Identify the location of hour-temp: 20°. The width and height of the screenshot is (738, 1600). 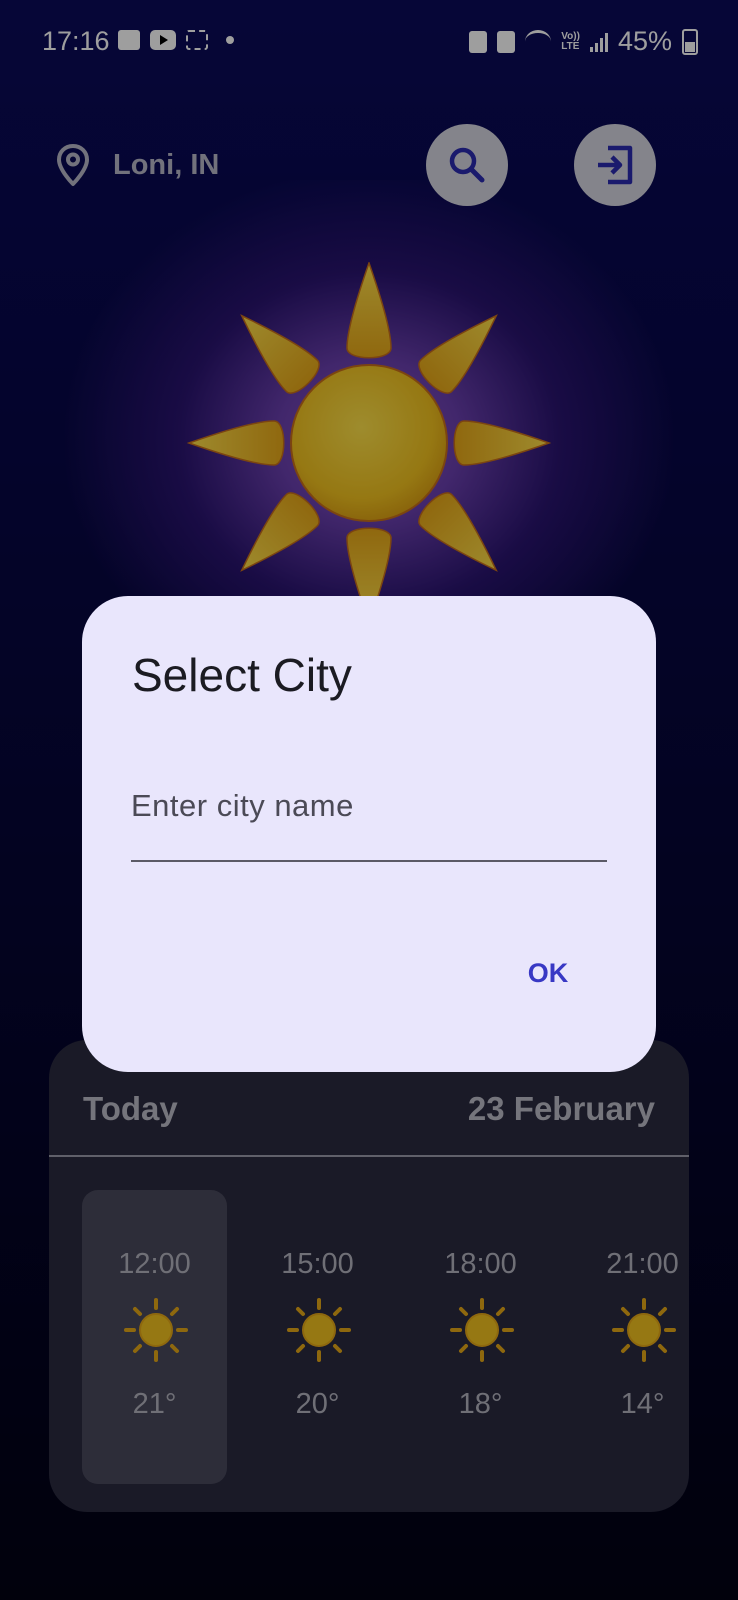
(317, 1404).